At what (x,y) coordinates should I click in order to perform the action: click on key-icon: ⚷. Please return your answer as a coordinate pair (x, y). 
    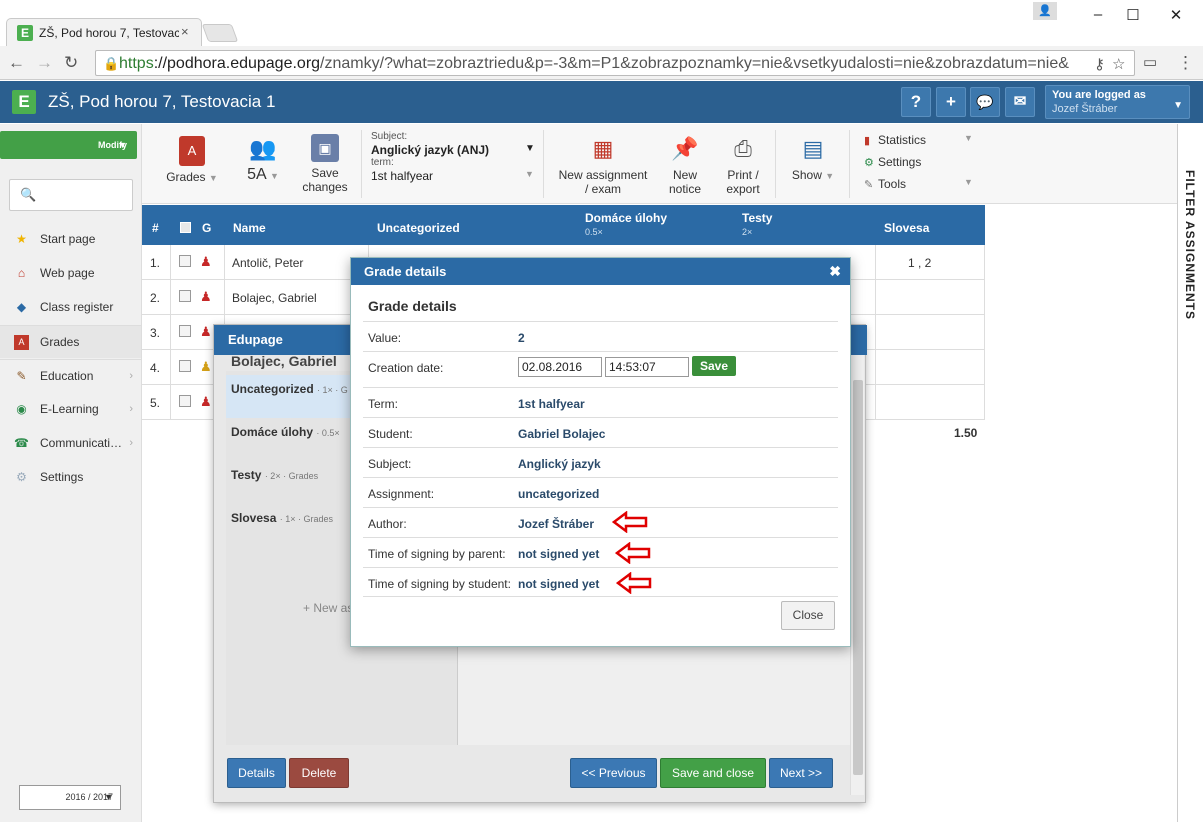
    Looking at the image, I should click on (1099, 64).